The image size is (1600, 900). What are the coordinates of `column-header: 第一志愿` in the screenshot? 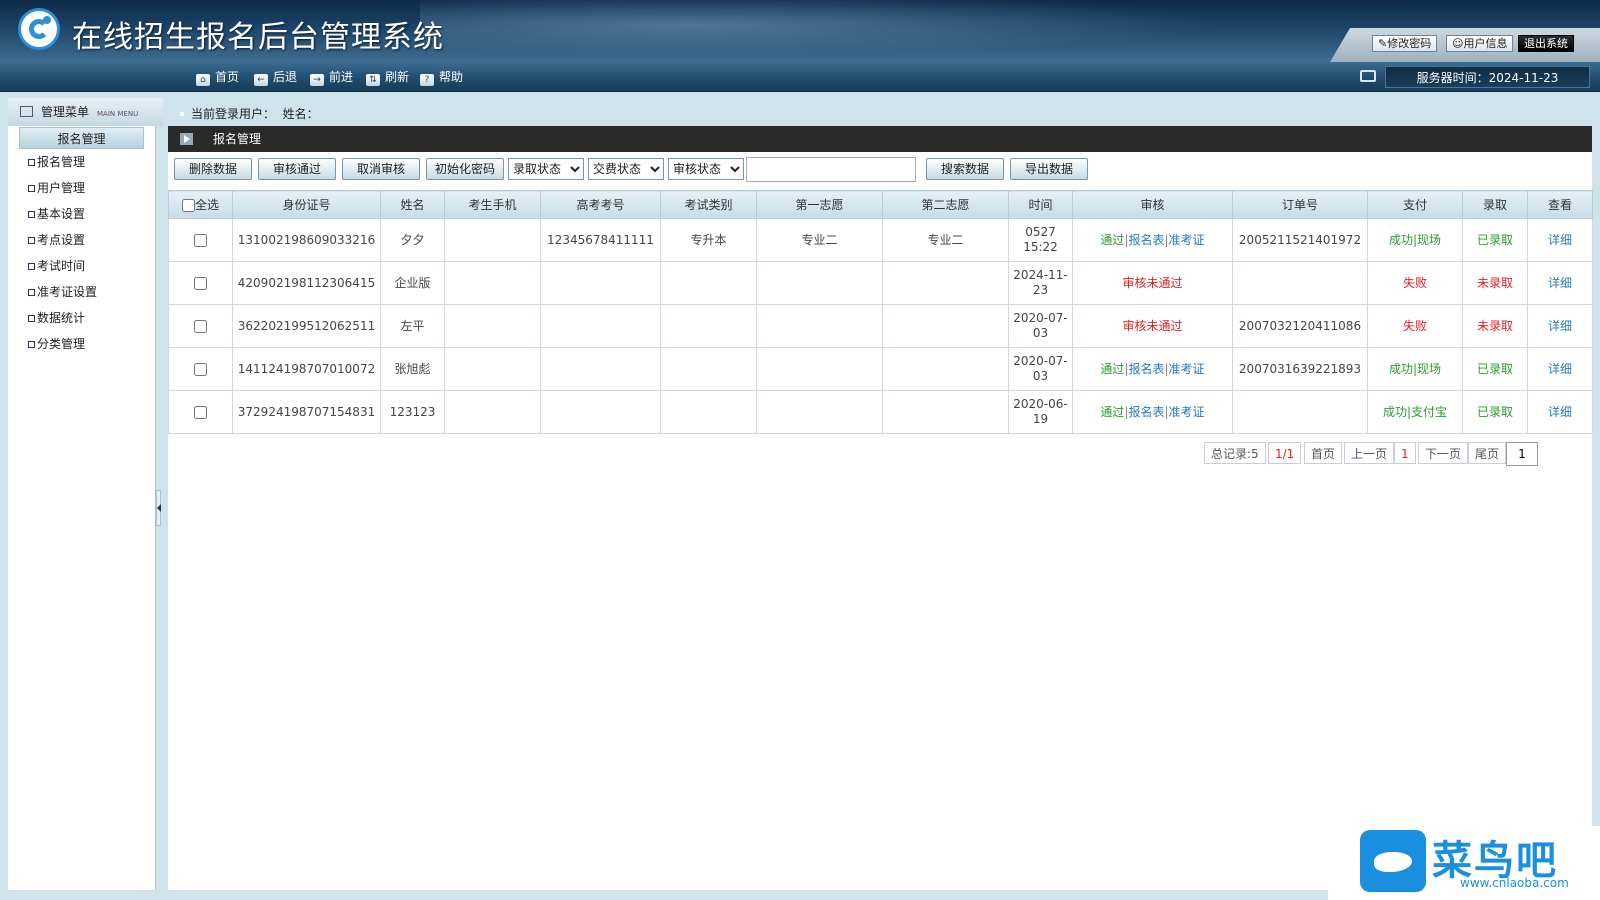 It's located at (819, 204).